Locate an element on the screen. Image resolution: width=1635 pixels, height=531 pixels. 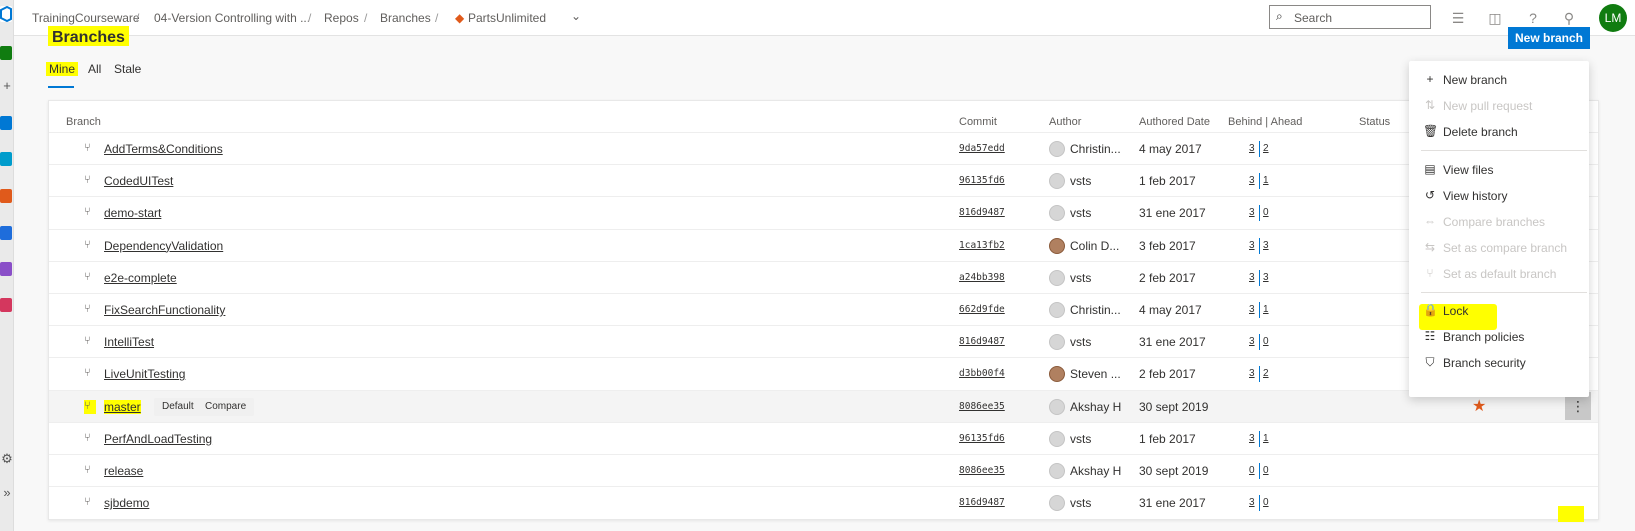
favorite-star-icon: ★ is located at coordinates (1479, 406).